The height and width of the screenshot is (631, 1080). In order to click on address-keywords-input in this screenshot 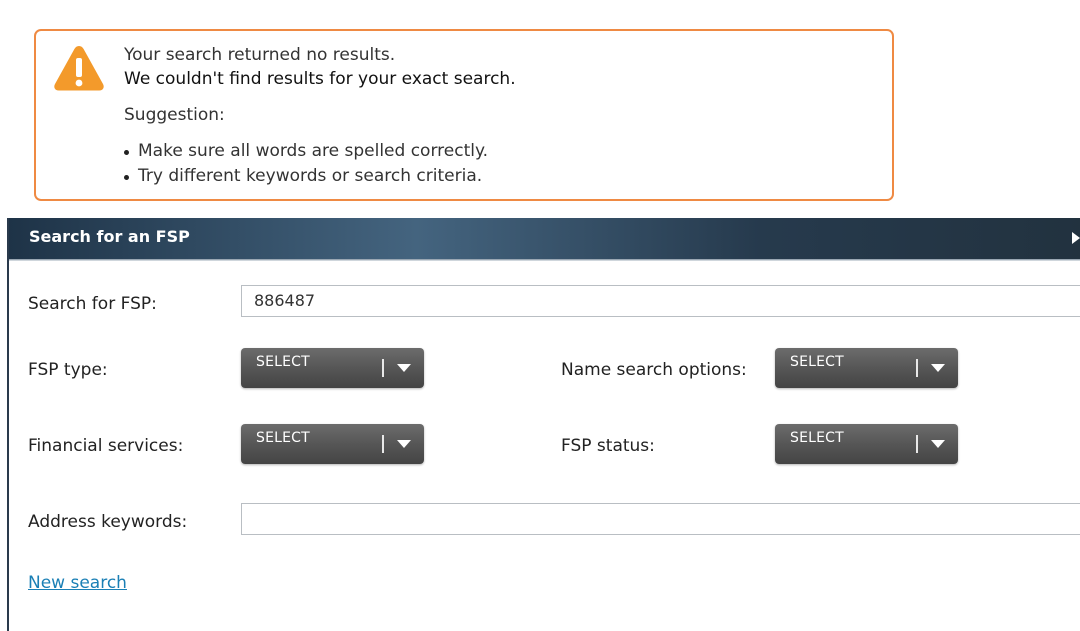, I will do `click(660, 519)`.